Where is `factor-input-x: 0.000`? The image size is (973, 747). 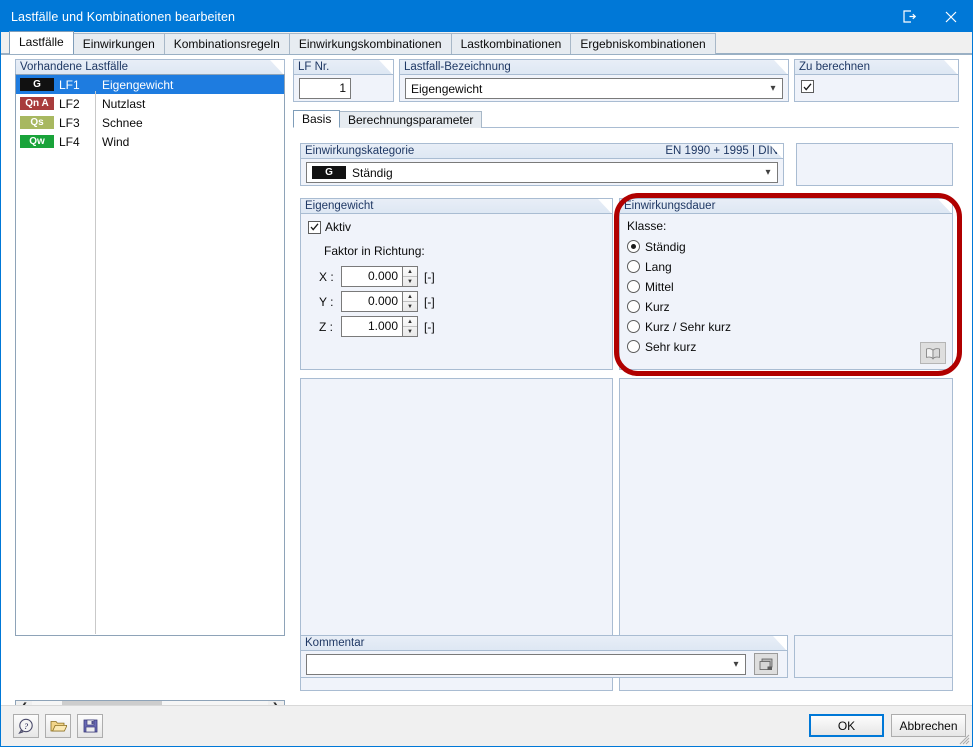 factor-input-x: 0.000 is located at coordinates (372, 276).